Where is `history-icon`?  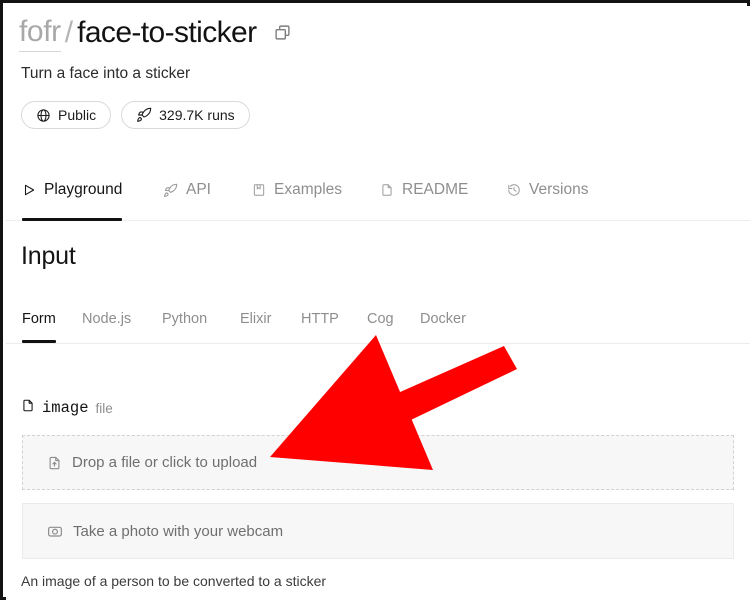 history-icon is located at coordinates (514, 190).